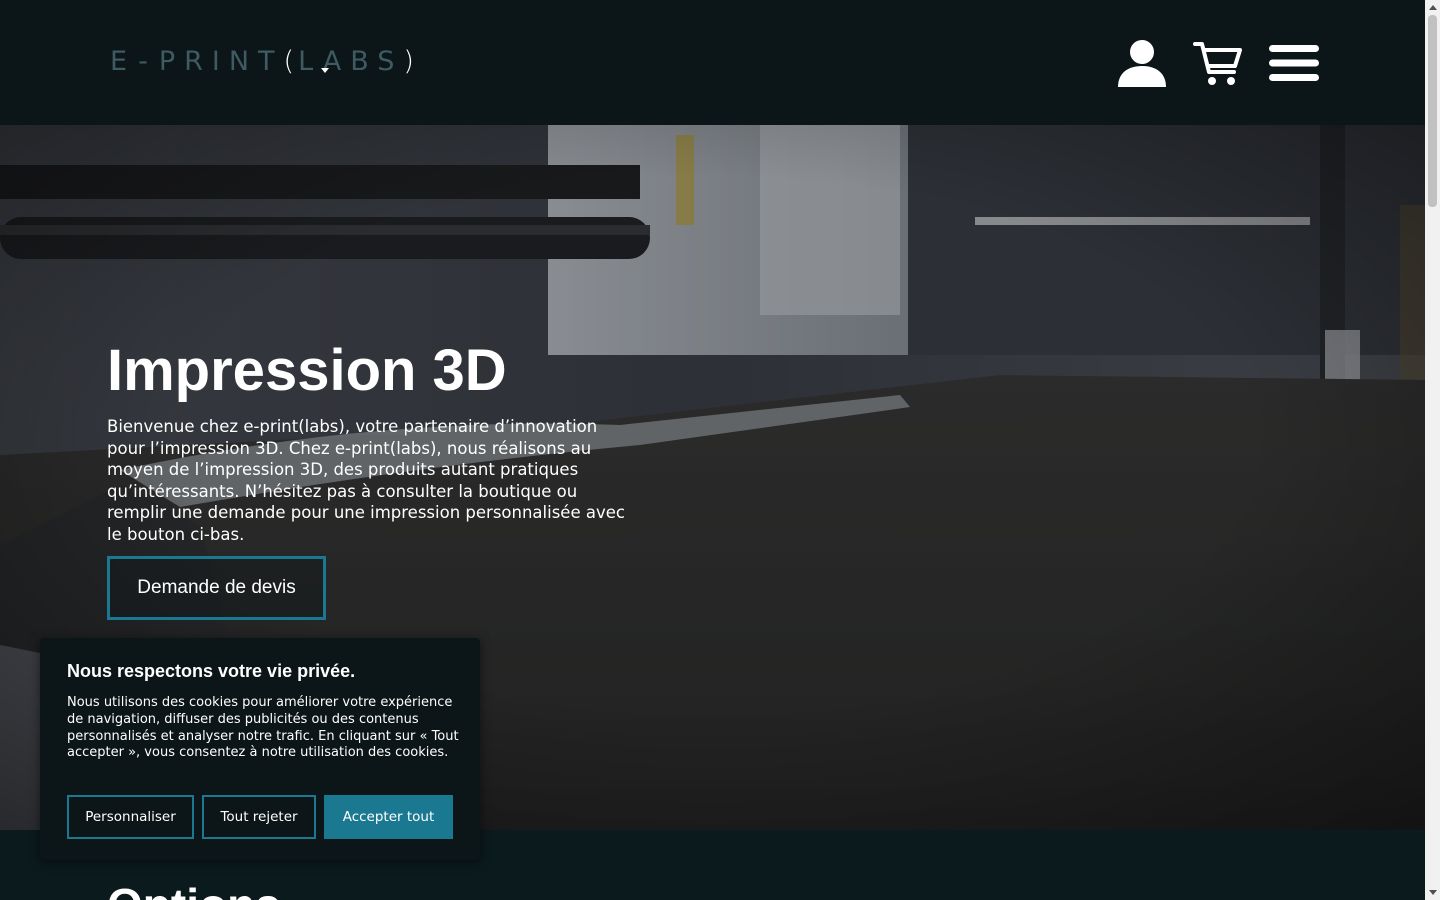 The image size is (1440, 900). What do you see at coordinates (325, 70) in the screenshot?
I see `logo-caret-icon` at bounding box center [325, 70].